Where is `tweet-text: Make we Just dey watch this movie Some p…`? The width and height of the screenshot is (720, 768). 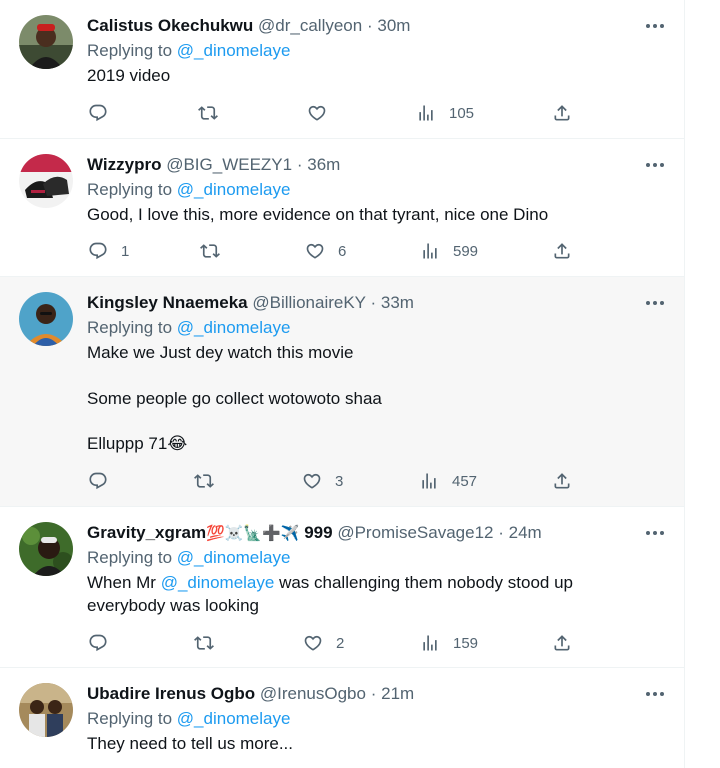
tweet-text: Make we Just dey watch this movie Some p… is located at coordinates (367, 399).